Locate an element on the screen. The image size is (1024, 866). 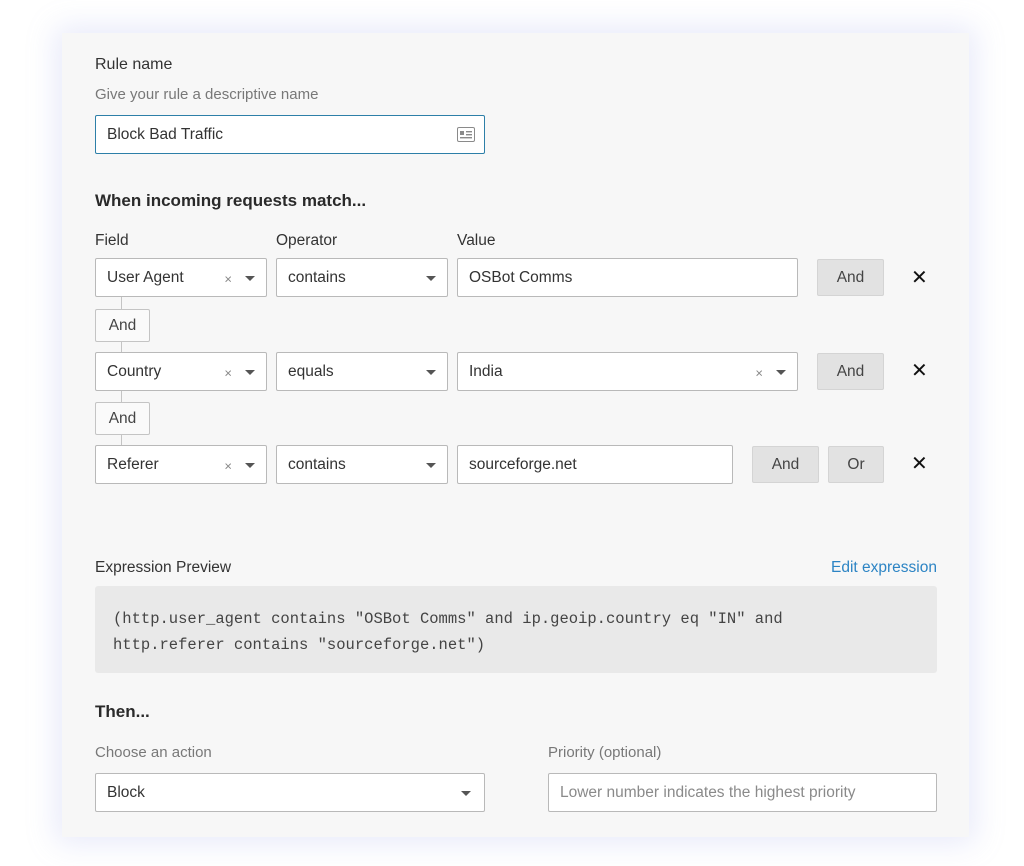
condition-1-operator-select: contains is located at coordinates (362, 277).